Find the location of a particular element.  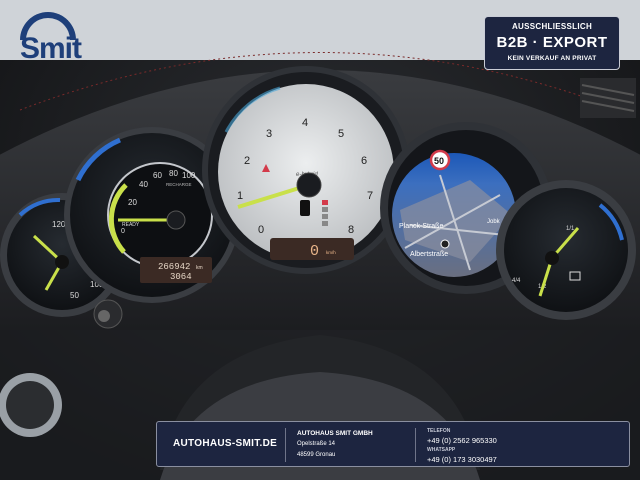

center-gauge: 0 1 2 3 4 5 6 7 8 e-hybrid 0 km/h is located at coordinates (306, 170).